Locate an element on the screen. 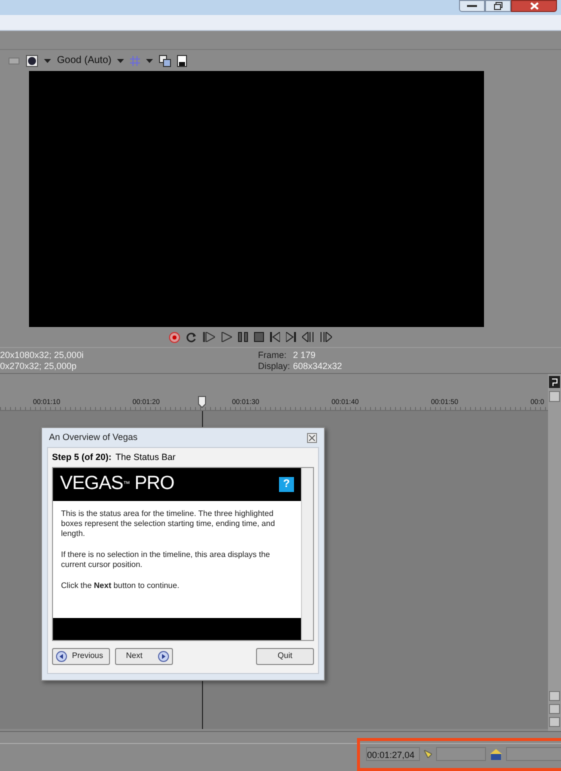 The image size is (561, 771). restore-icon is located at coordinates (498, 6).